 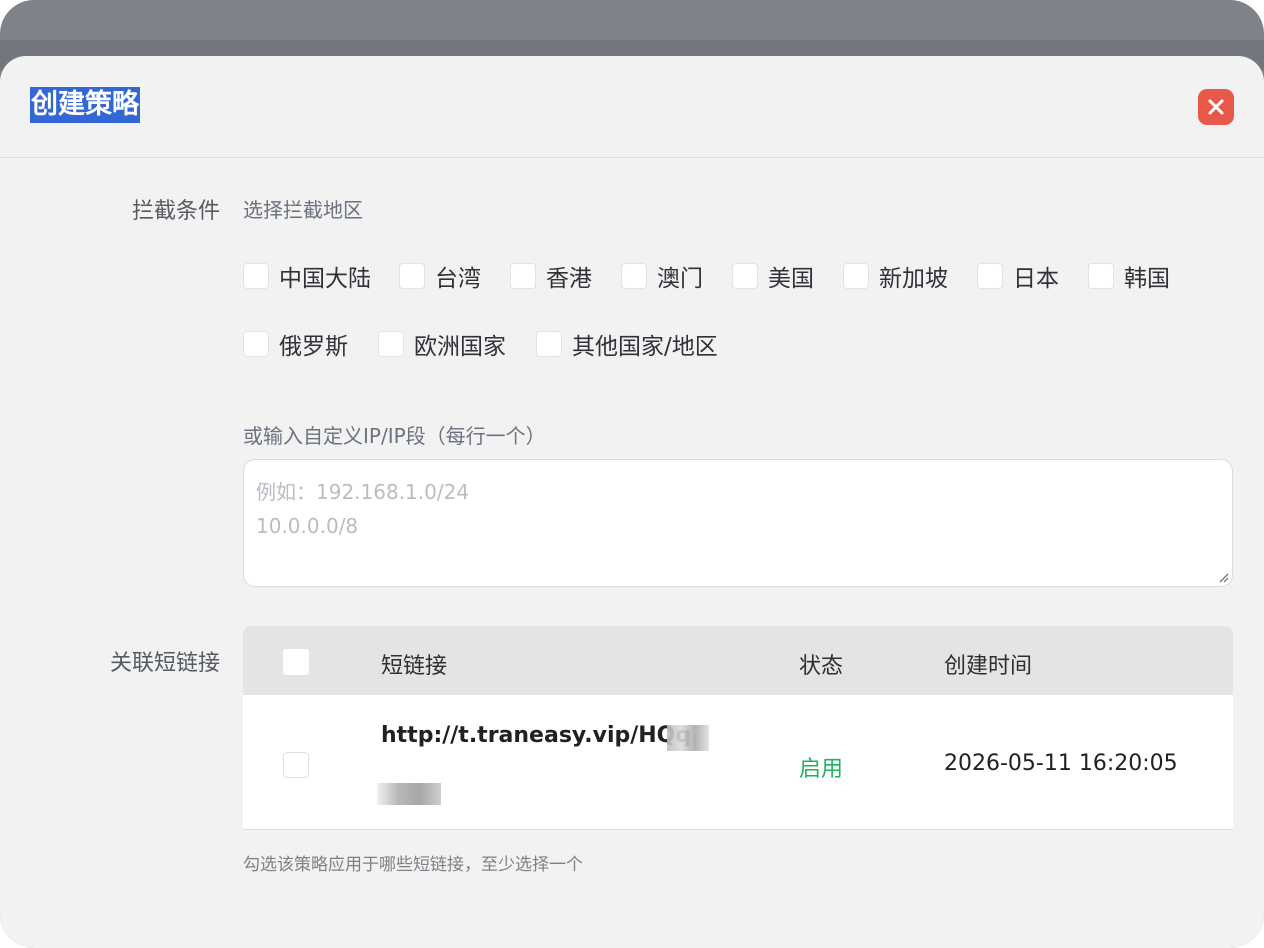 I want to click on region-label: 欧洲国家, so click(x=460, y=347).